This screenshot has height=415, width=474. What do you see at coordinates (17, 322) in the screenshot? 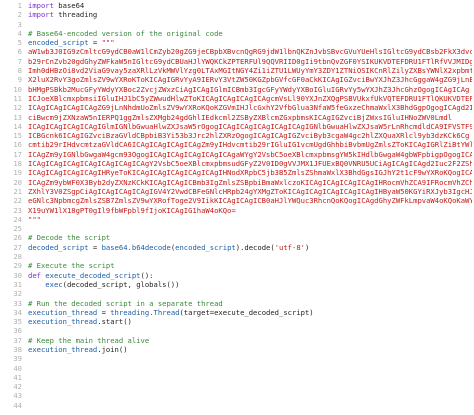
I see `line-number: 35` at bounding box center [17, 322].